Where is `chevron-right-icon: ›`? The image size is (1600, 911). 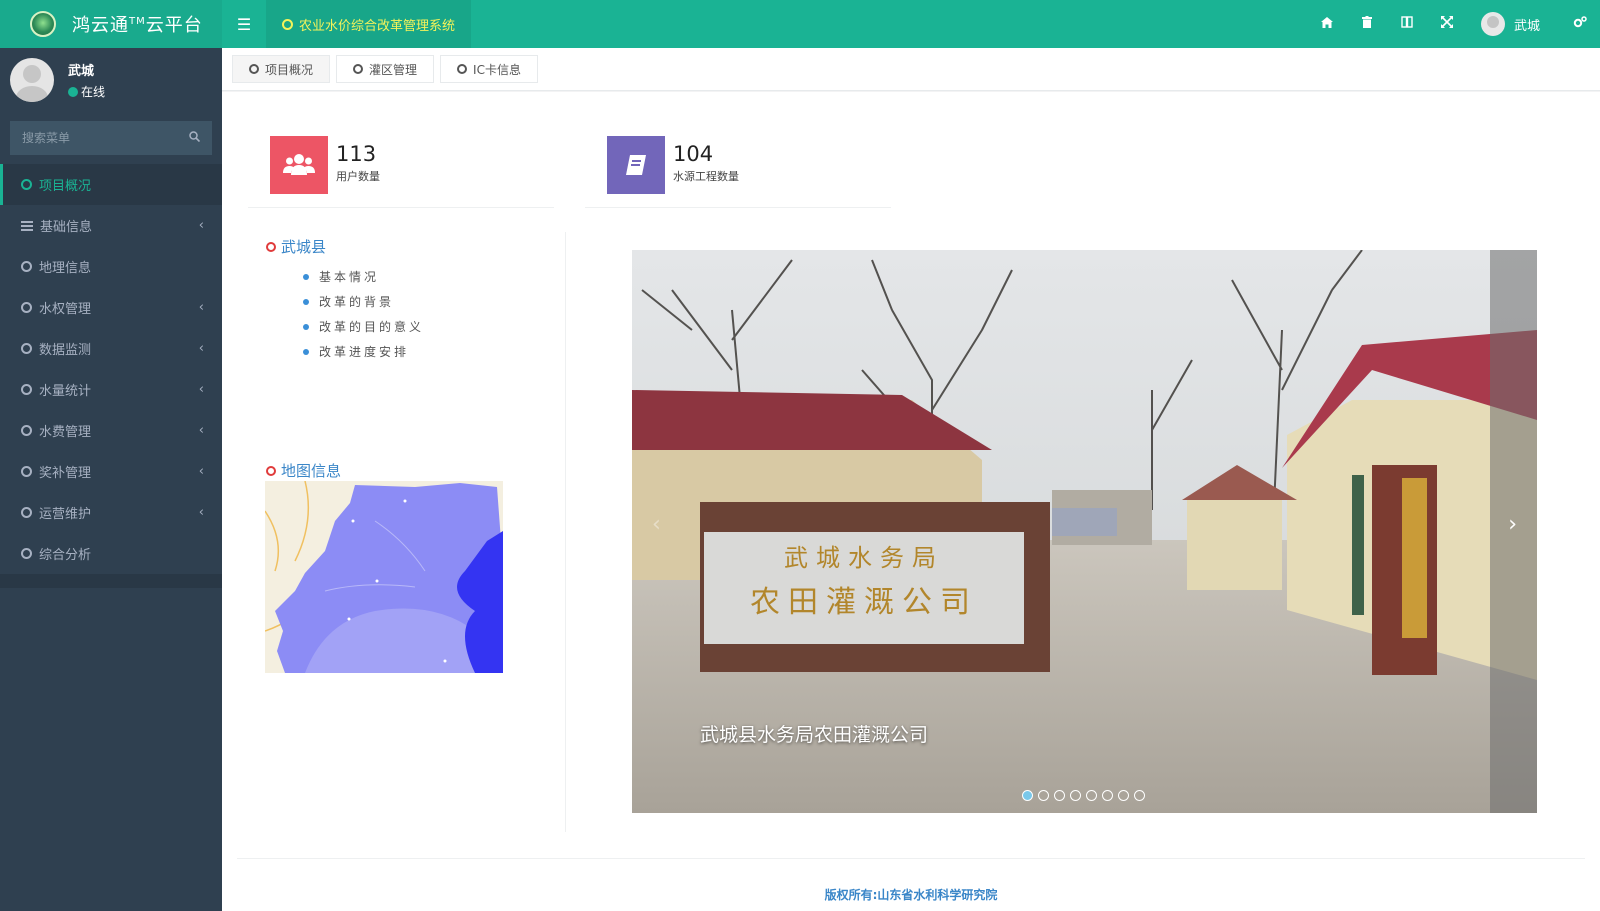 chevron-right-icon: › is located at coordinates (1512, 524).